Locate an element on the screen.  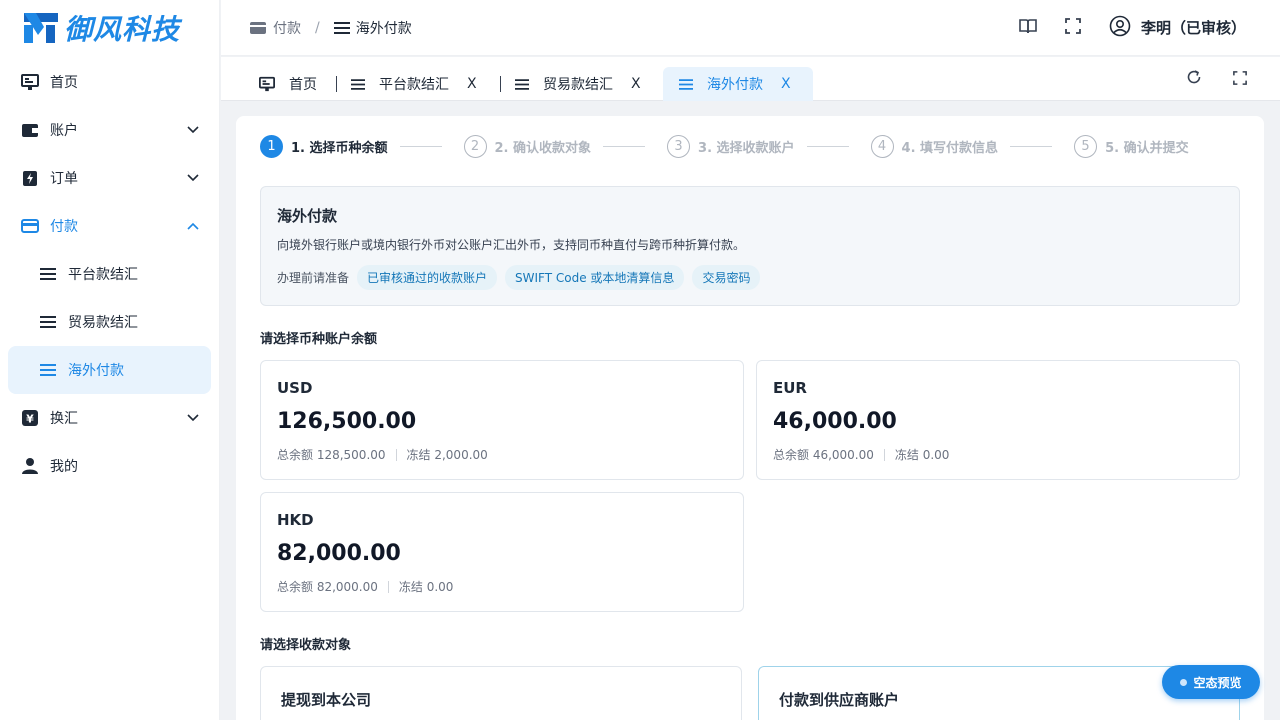
top-actions: 李明（已审核） is located at coordinates (1149, 28).